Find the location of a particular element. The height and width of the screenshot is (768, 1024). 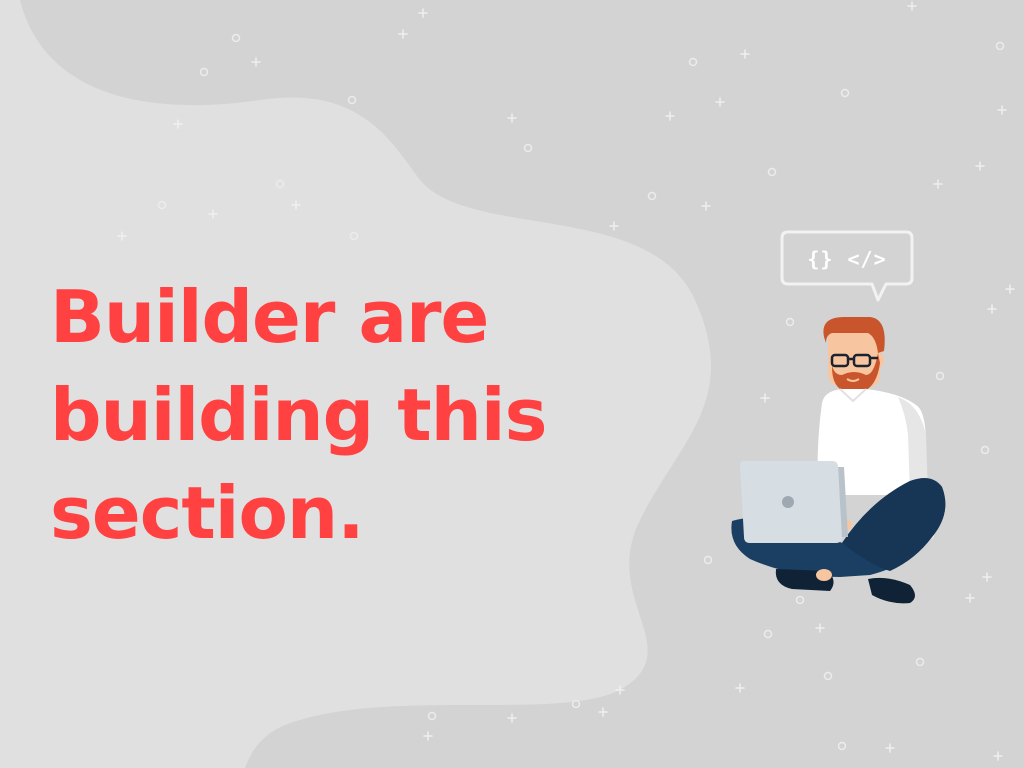

developer-with-laptop-illustration is located at coordinates (838, 460).